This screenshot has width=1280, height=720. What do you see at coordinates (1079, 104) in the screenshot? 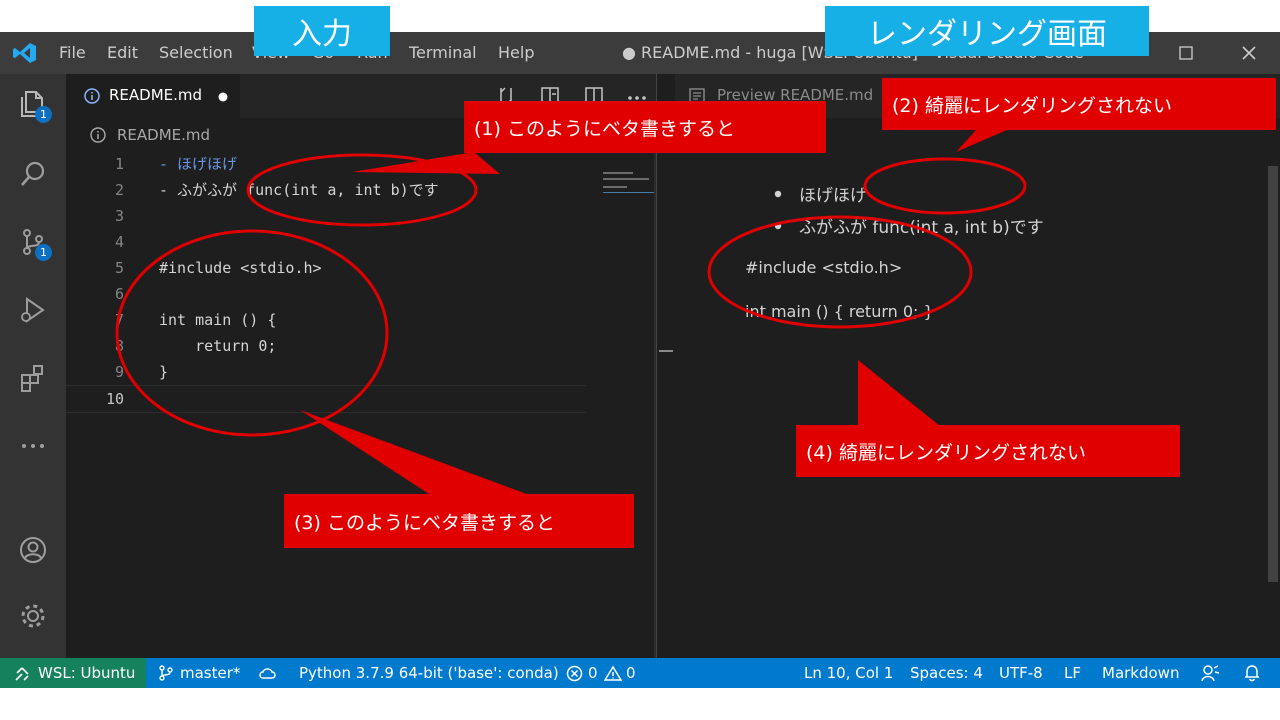
I see `callout-2: (2) 綺麗にレンダリングされない` at bounding box center [1079, 104].